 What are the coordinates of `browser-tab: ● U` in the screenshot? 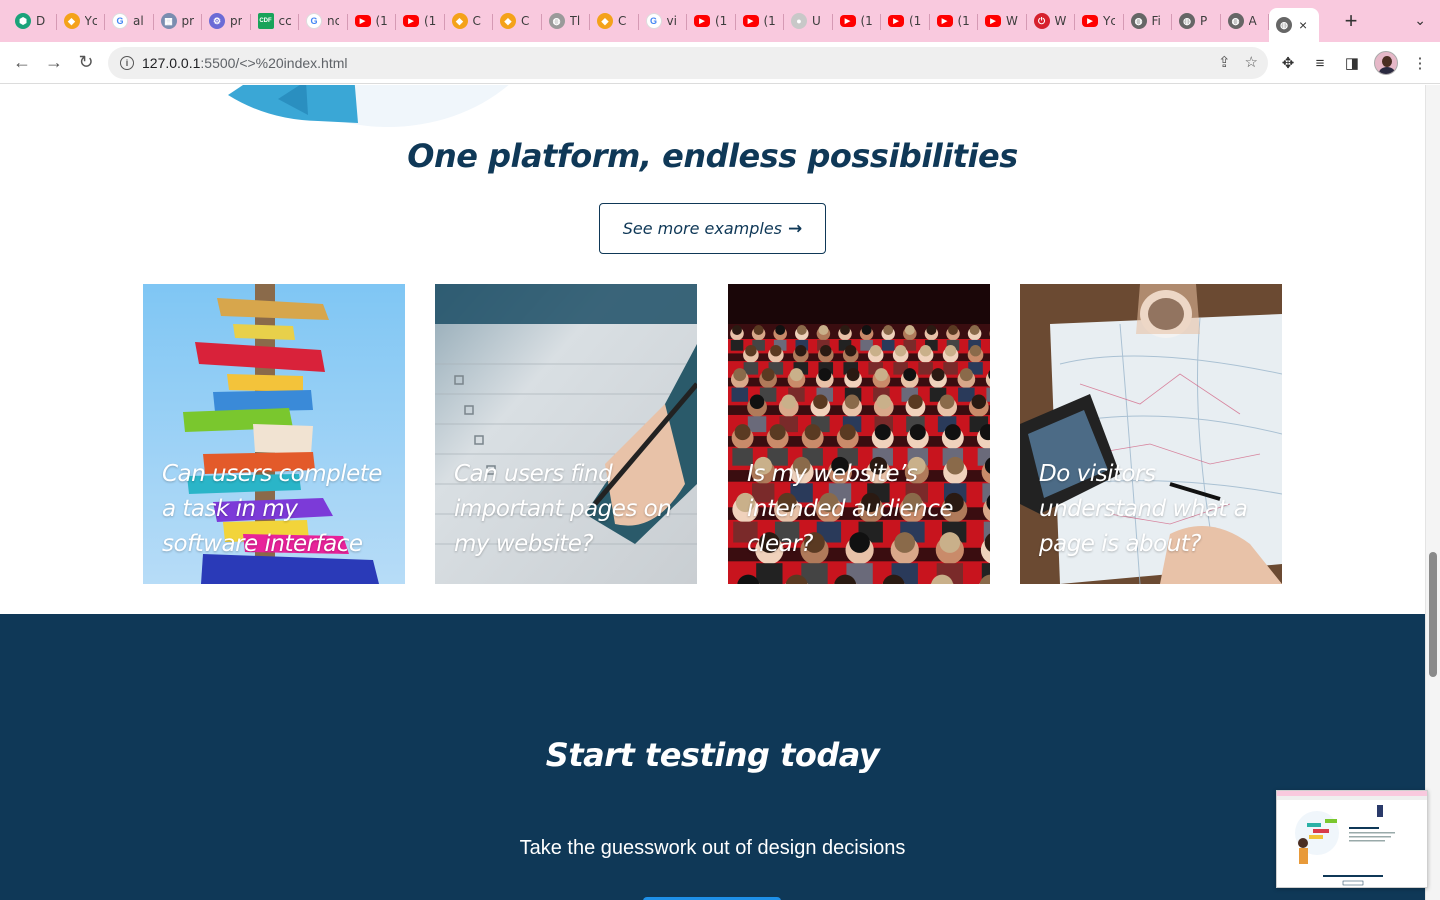 It's located at (808, 21).